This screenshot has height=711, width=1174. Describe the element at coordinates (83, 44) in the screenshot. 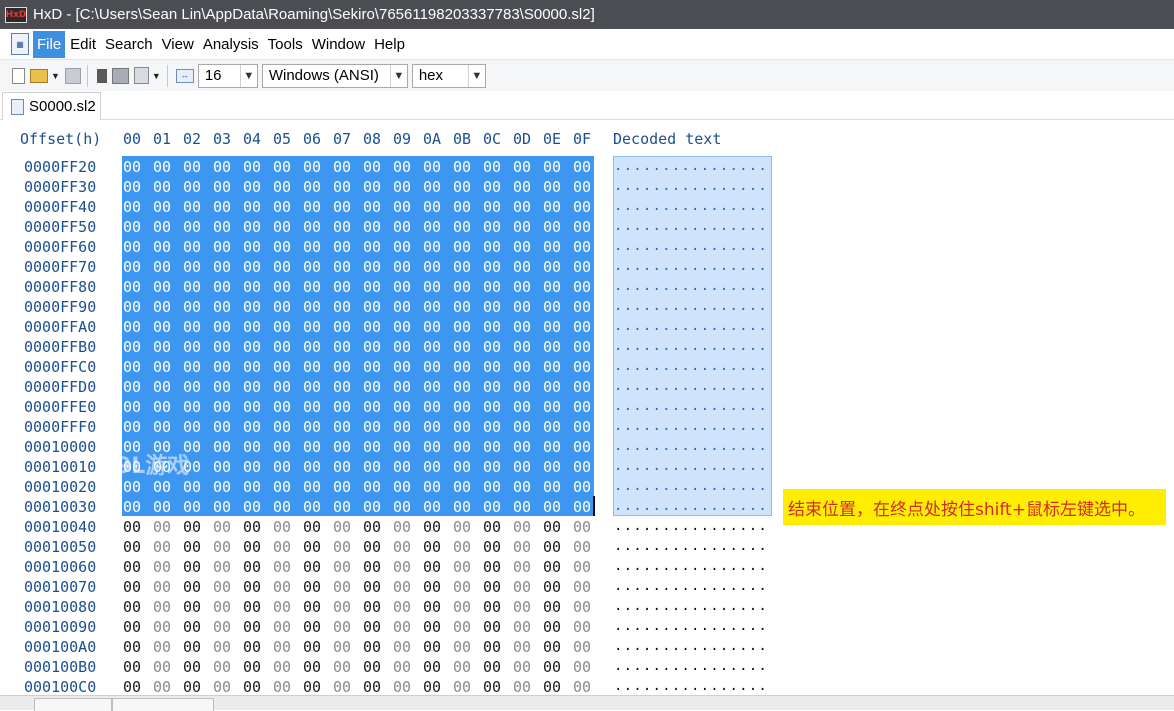

I see `menu-edit: Edit` at that location.